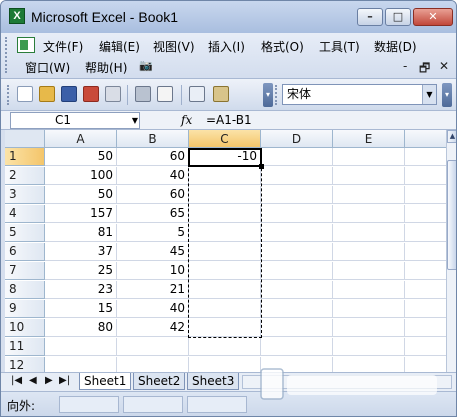 The height and width of the screenshot is (417, 457). Describe the element at coordinates (369, 195) in the screenshot. I see `cell-e3` at that location.